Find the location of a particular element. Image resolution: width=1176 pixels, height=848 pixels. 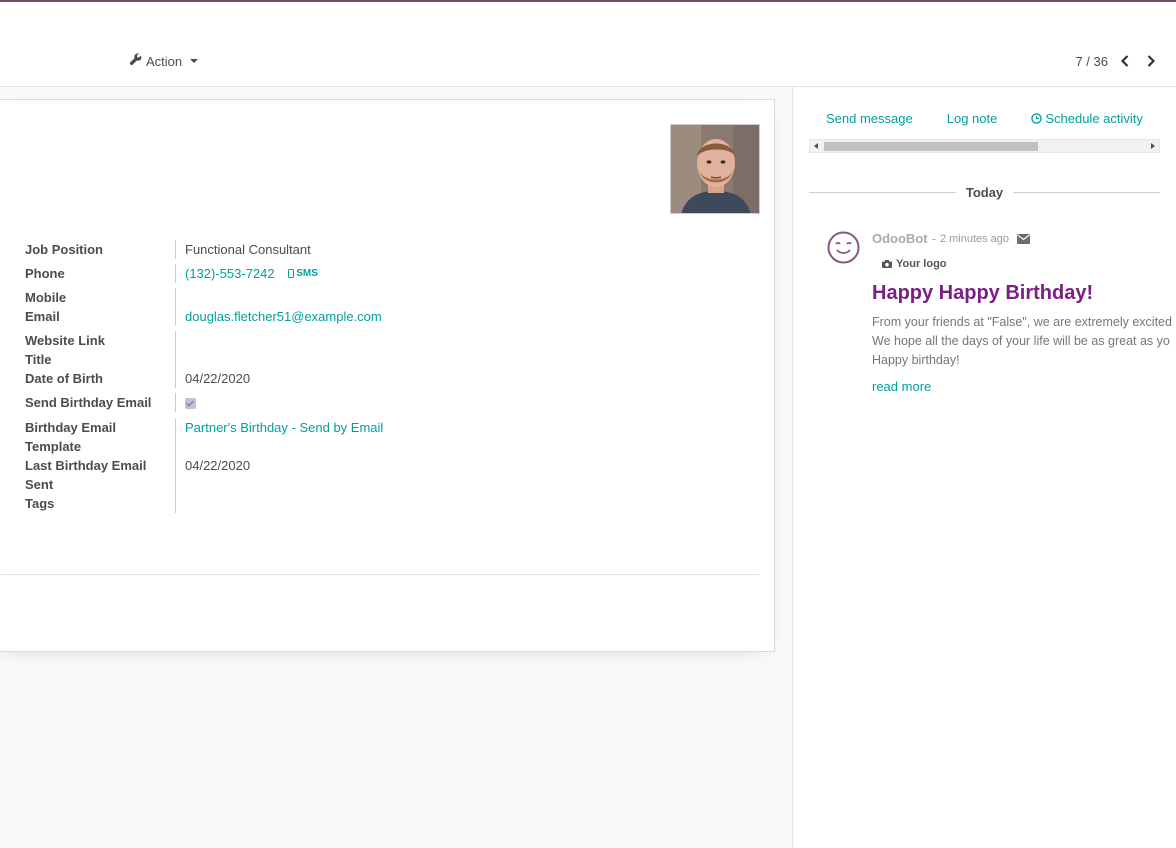

field-row-job-position: Job Position Functional Consultant is located at coordinates (395, 249).